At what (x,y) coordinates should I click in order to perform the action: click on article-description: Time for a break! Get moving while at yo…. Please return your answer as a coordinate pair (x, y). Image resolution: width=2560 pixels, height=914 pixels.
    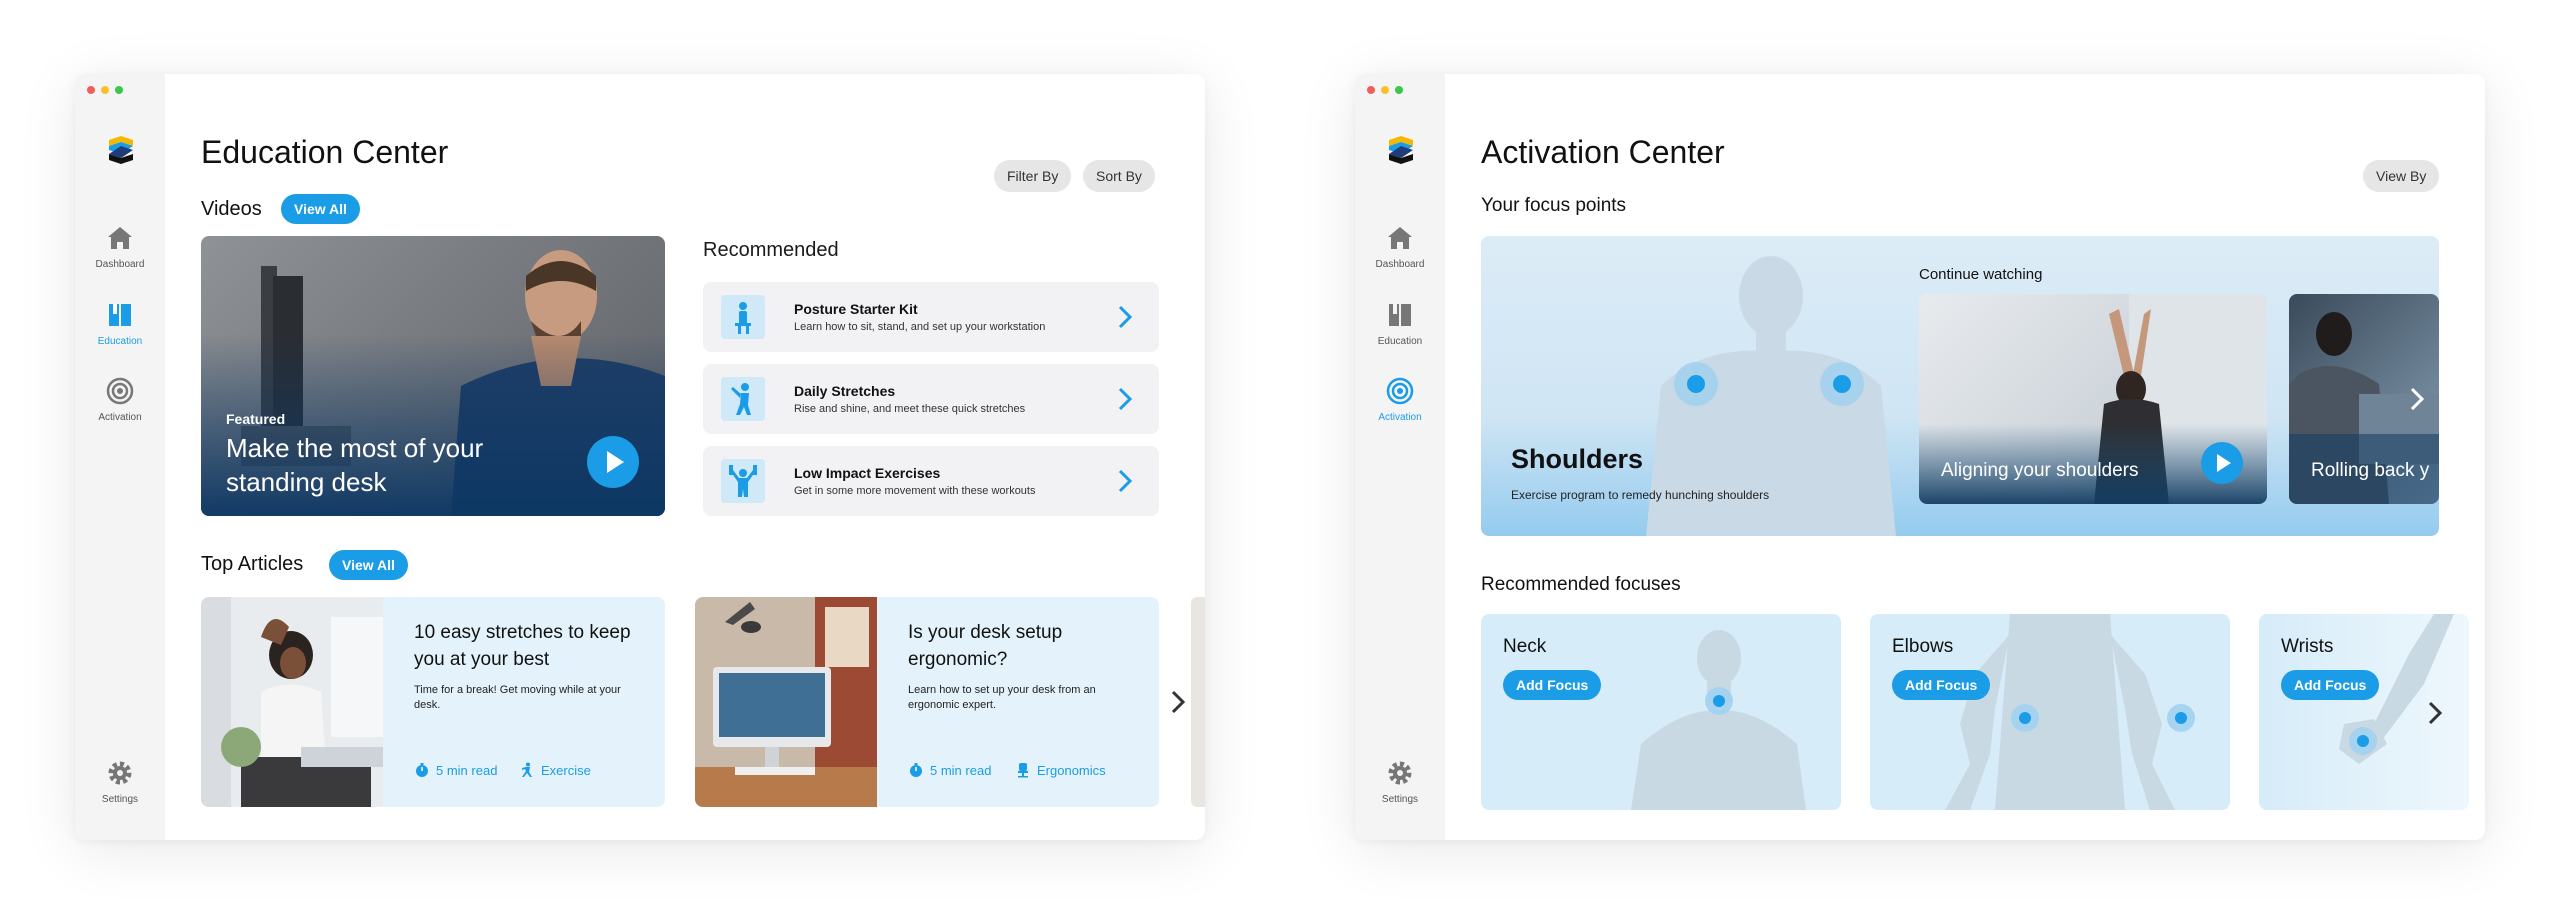
    Looking at the image, I should click on (517, 697).